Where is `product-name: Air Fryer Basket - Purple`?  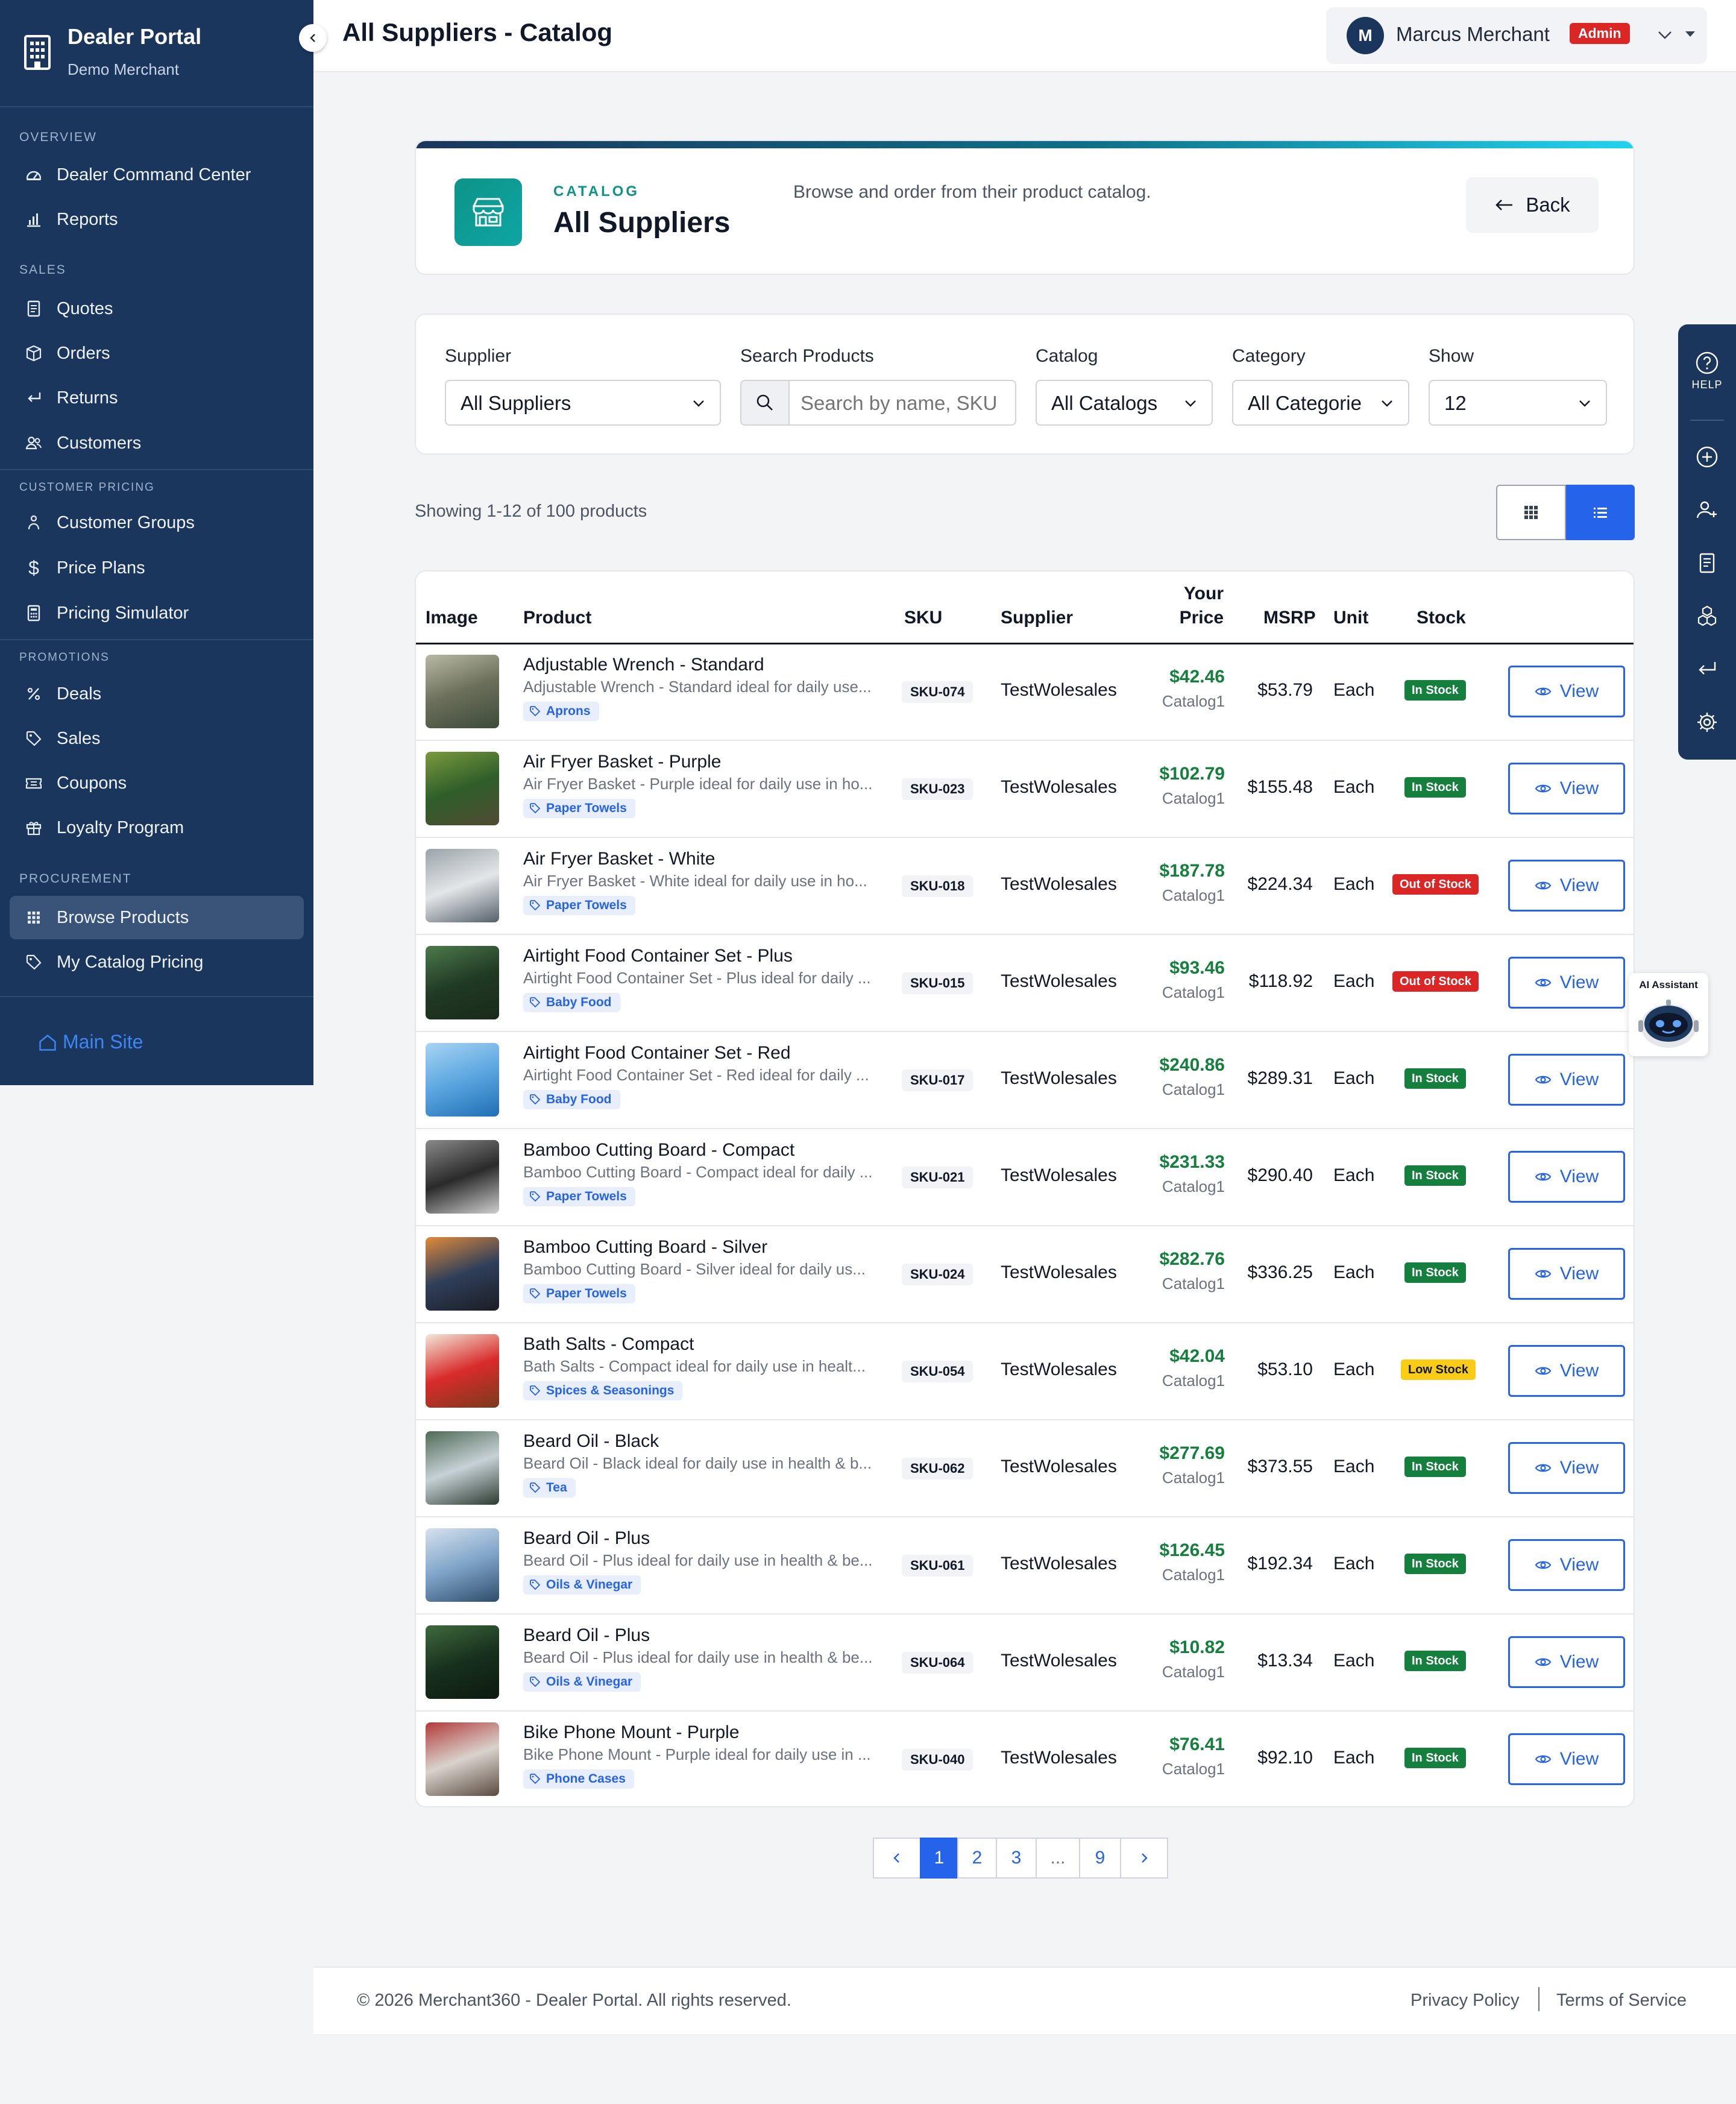 product-name: Air Fryer Basket - Purple is located at coordinates (622, 762).